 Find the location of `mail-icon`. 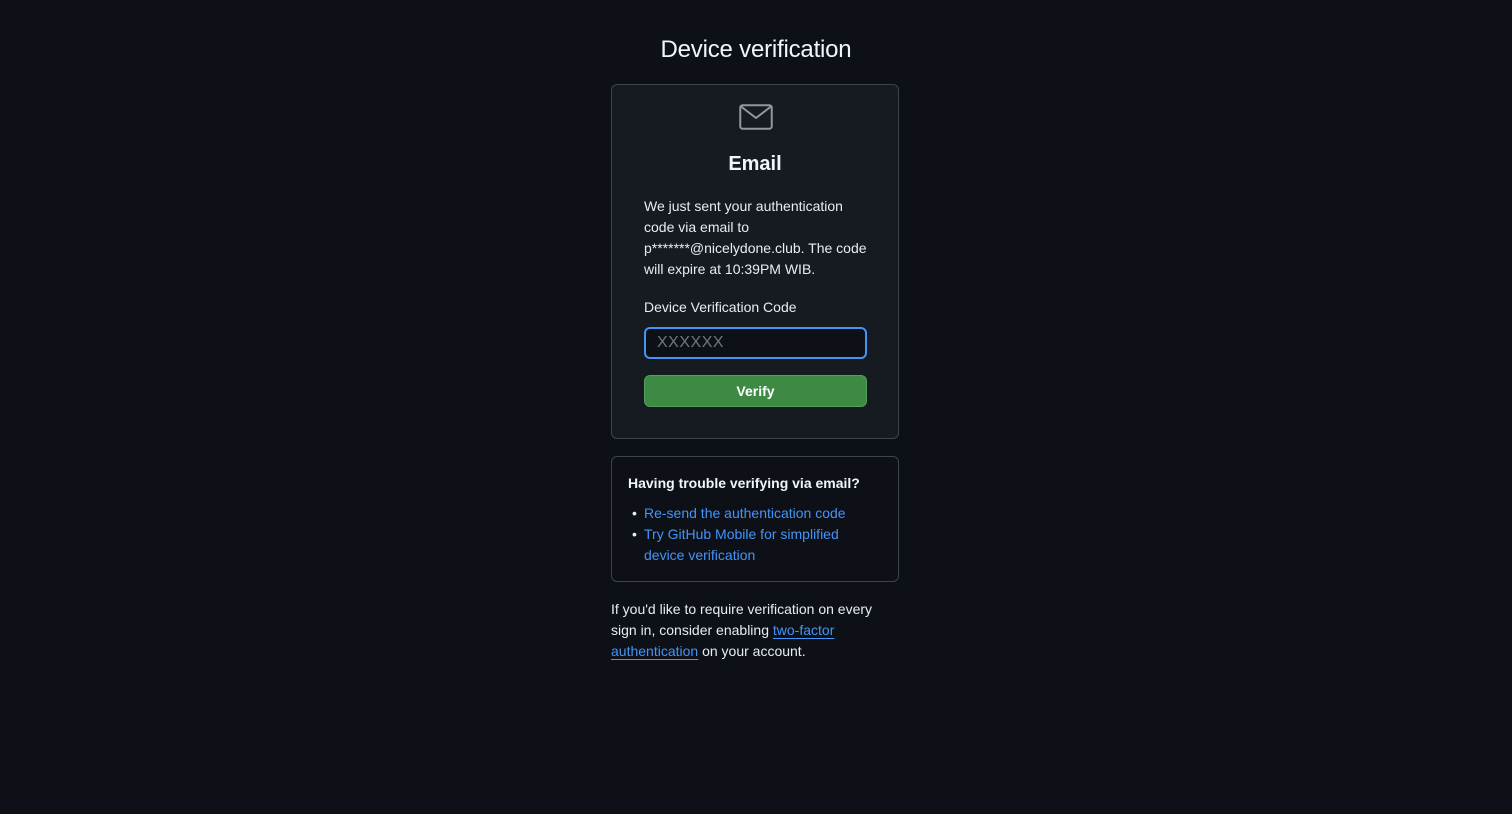

mail-icon is located at coordinates (756, 117).